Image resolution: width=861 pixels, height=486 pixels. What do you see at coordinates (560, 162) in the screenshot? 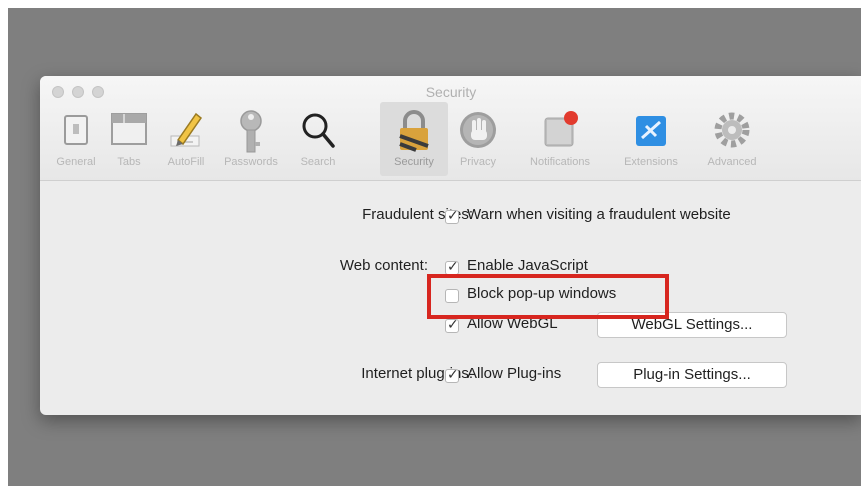
I see `tab-label: Notifications` at bounding box center [560, 162].